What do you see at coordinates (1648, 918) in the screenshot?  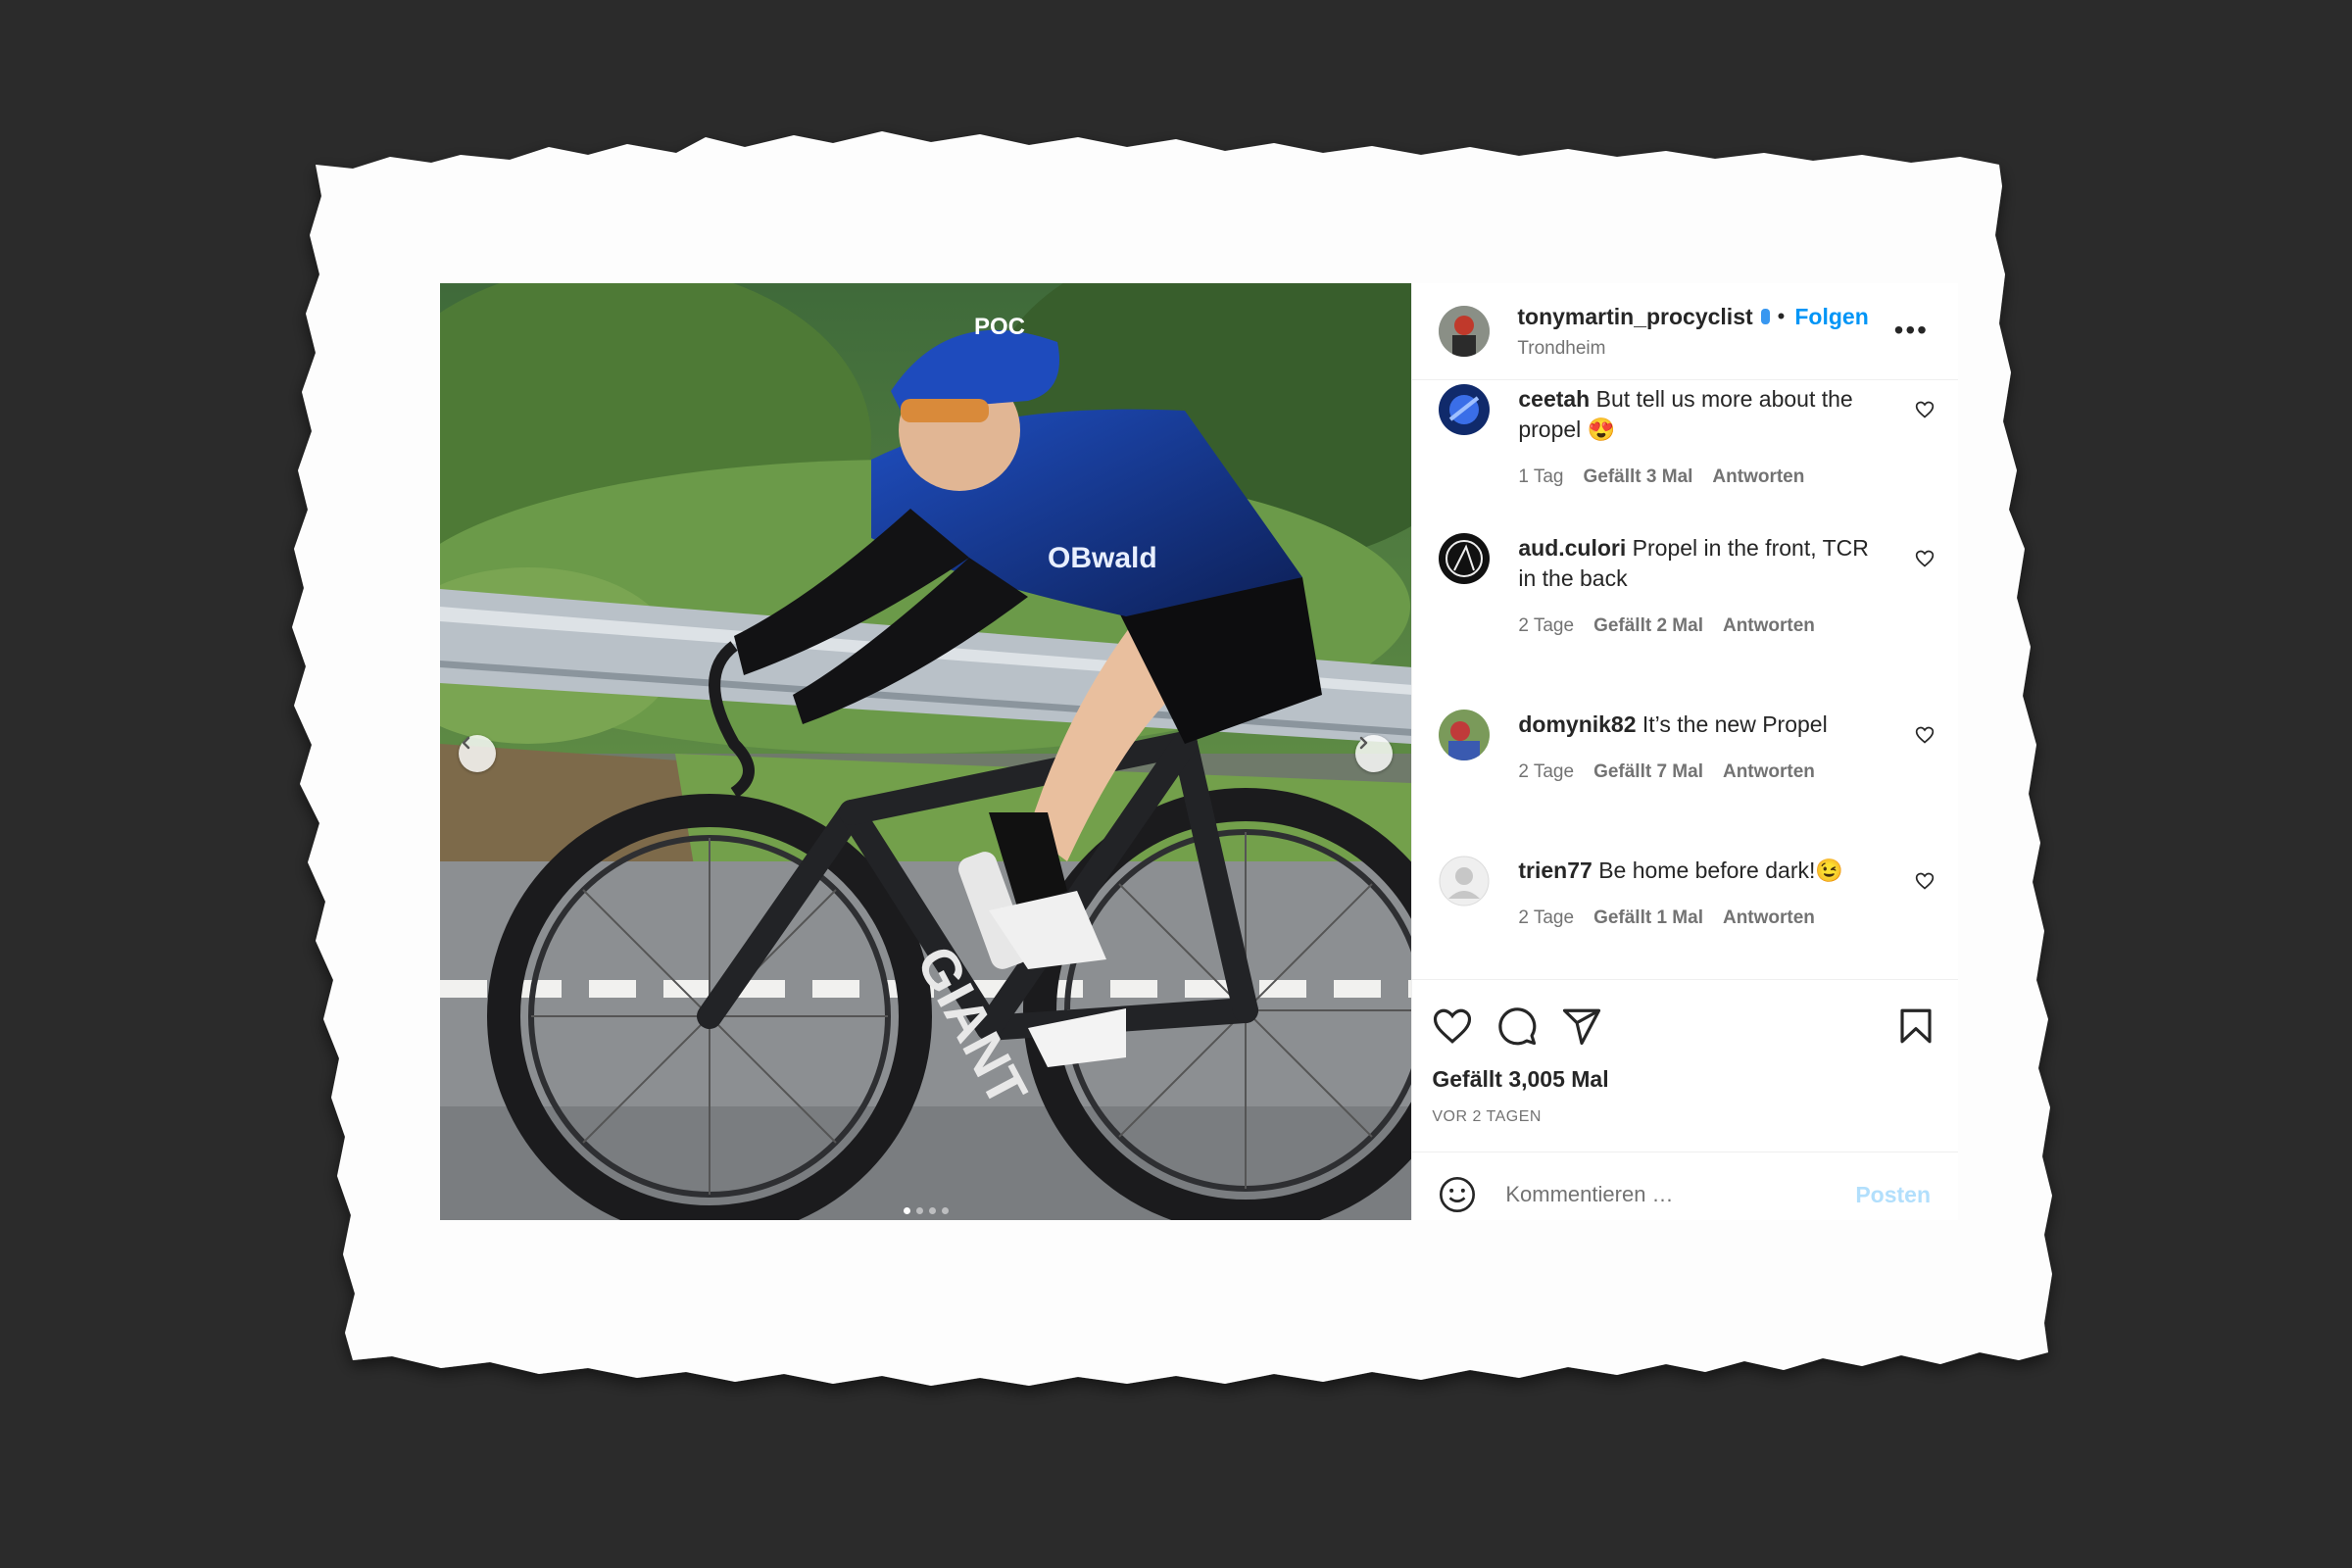 I see `comment-likes: Gefällt 1 Mal` at bounding box center [1648, 918].